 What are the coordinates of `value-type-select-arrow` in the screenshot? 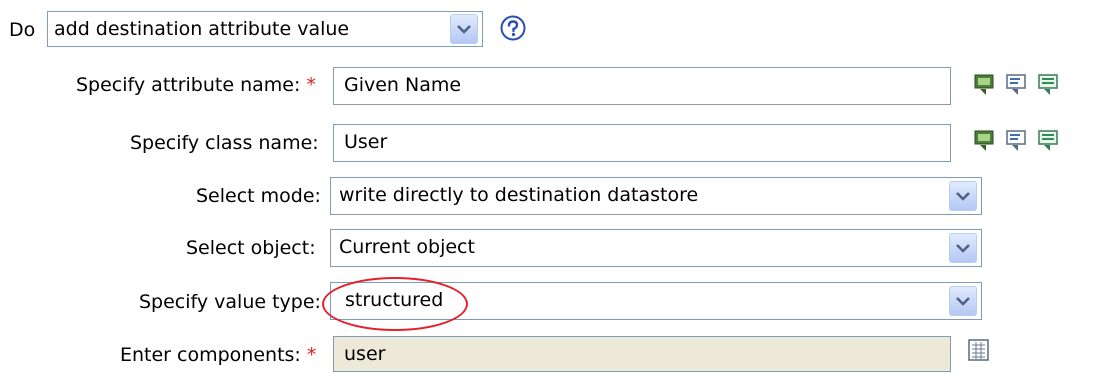 It's located at (963, 301).